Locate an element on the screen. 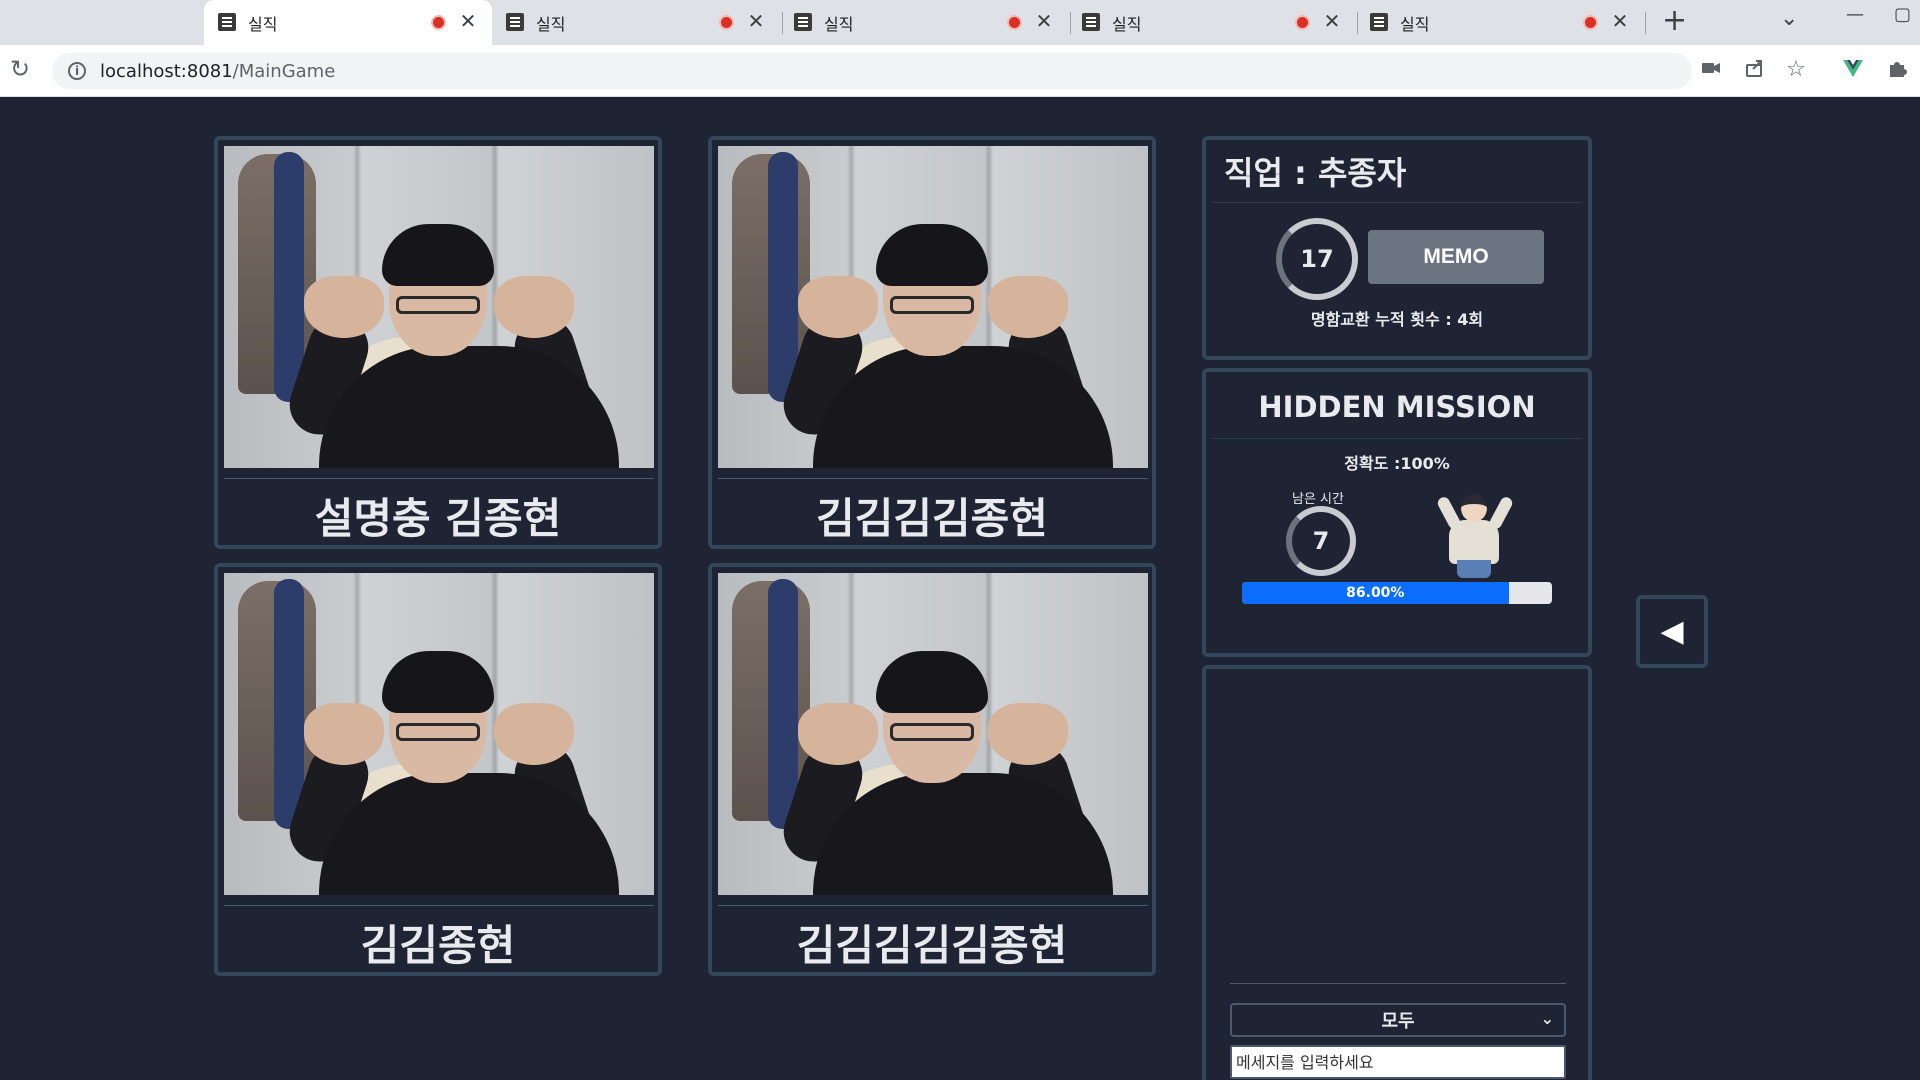 The height and width of the screenshot is (1080, 1920). bookmark-star-icon: ☆ is located at coordinates (1796, 69).